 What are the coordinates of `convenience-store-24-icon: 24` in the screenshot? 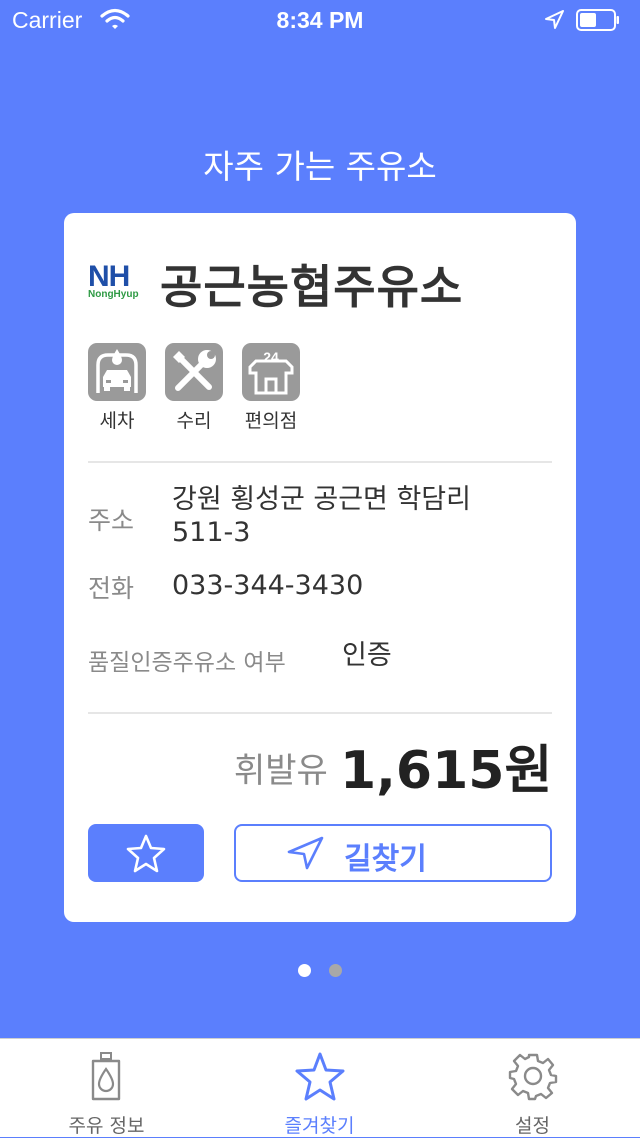 It's located at (271, 372).